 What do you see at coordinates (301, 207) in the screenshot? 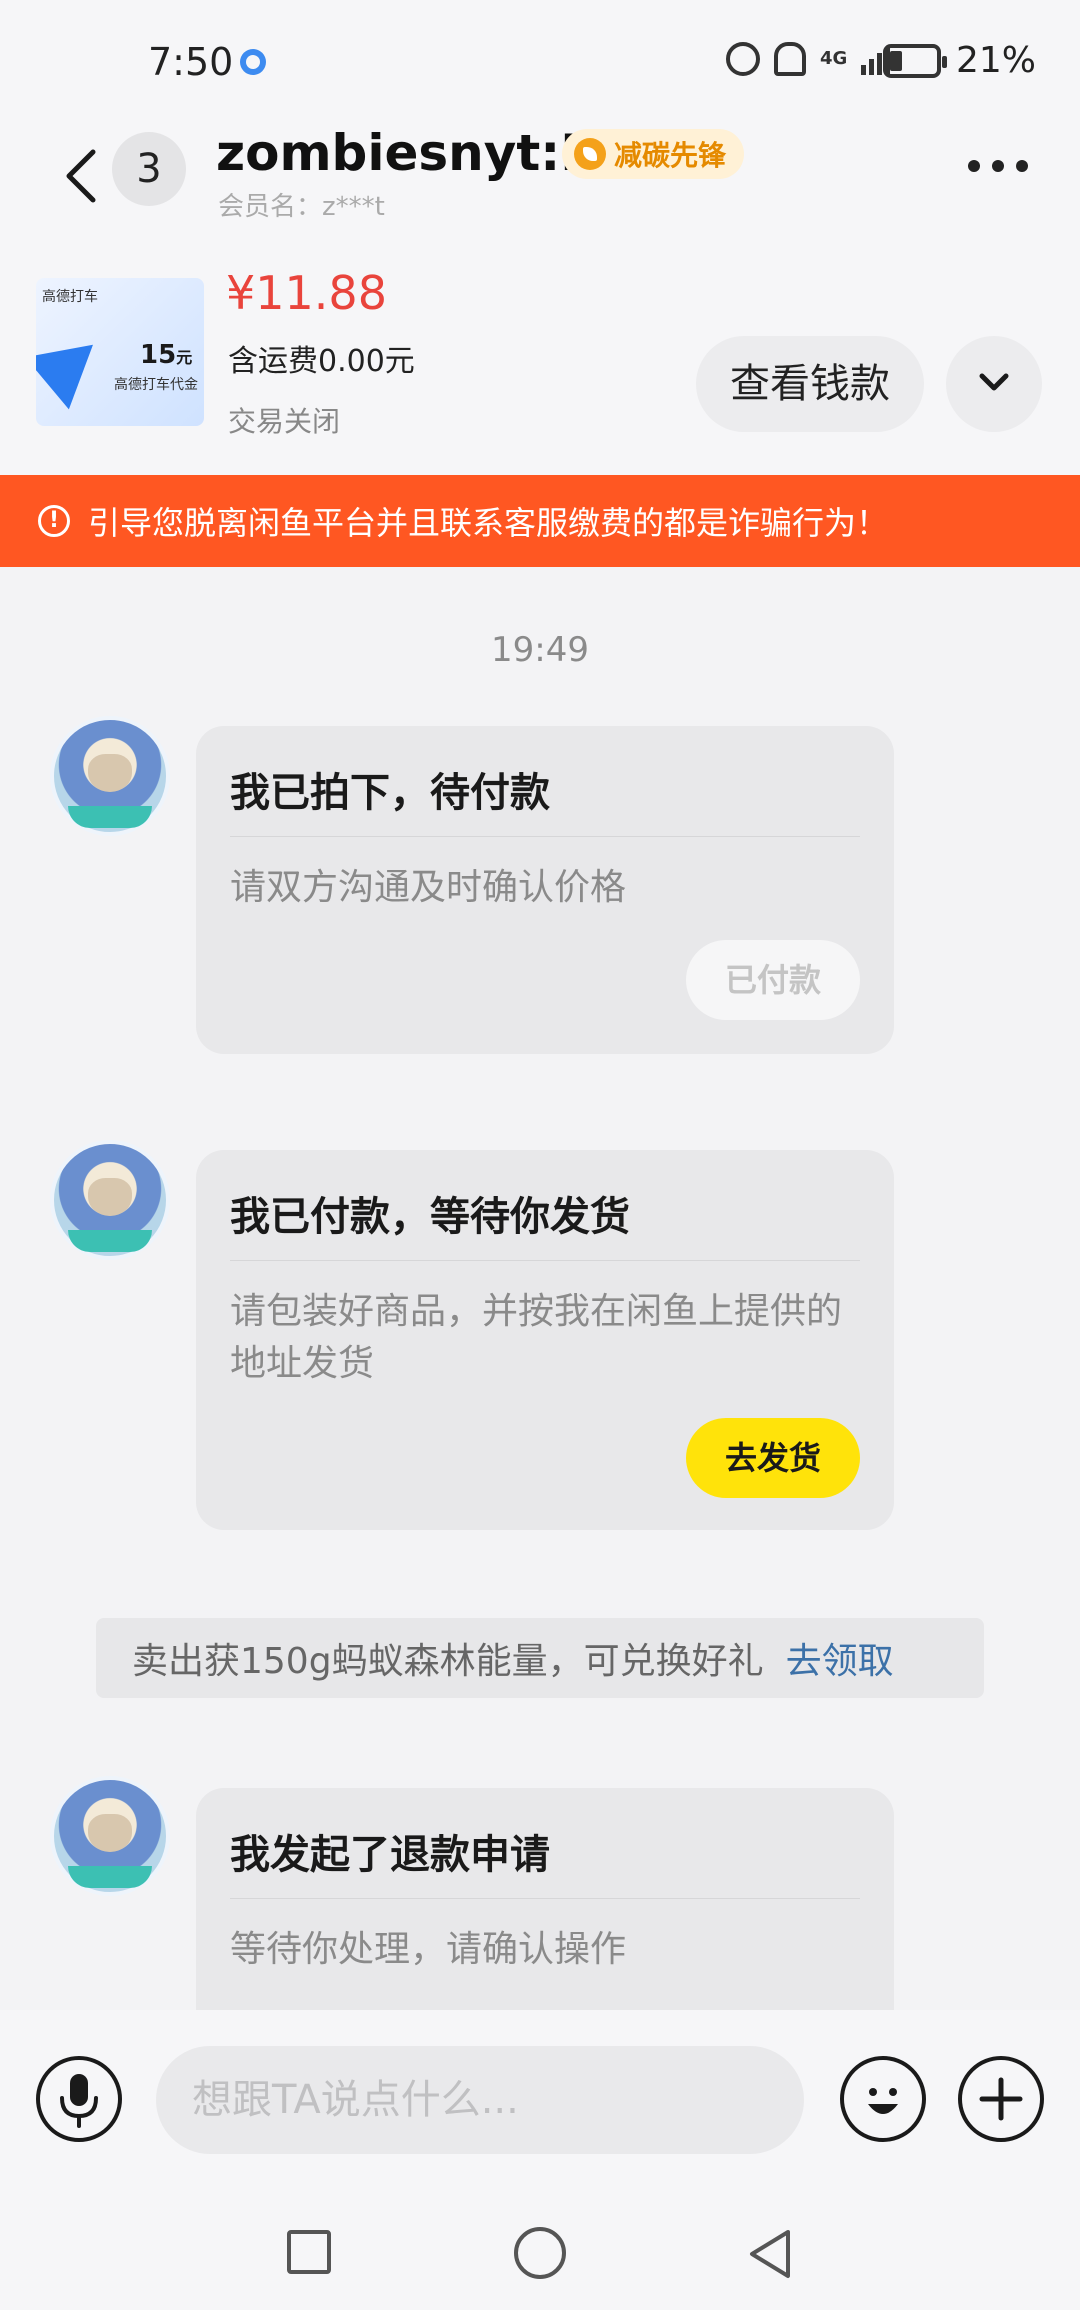
I see `member-name: 会员名：z***t` at bounding box center [301, 207].